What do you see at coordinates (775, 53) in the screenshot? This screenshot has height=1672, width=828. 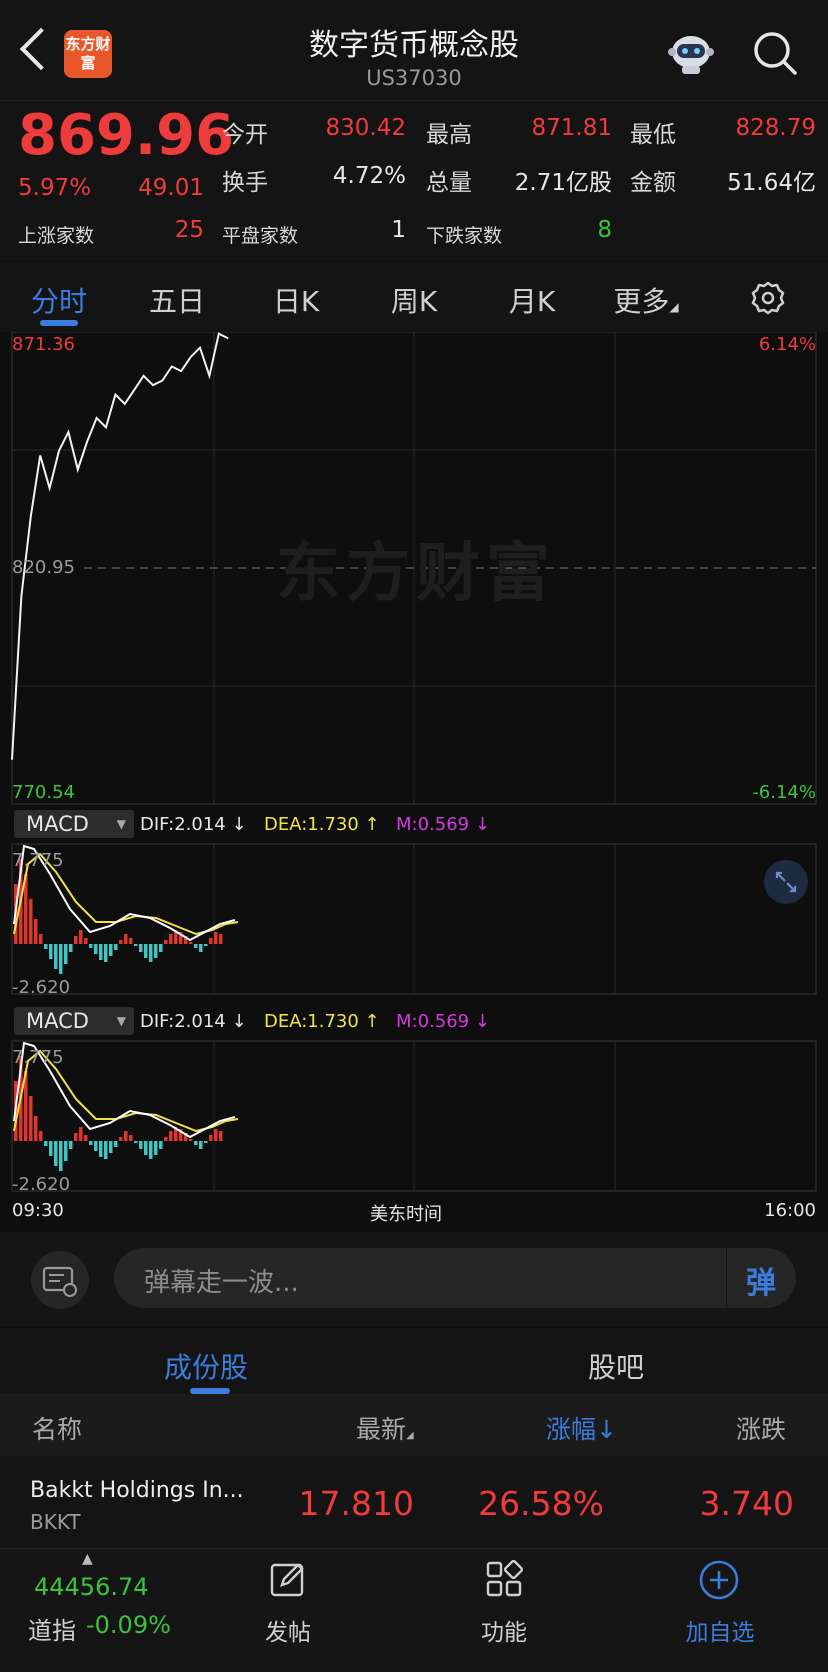 I see `search-icon` at bounding box center [775, 53].